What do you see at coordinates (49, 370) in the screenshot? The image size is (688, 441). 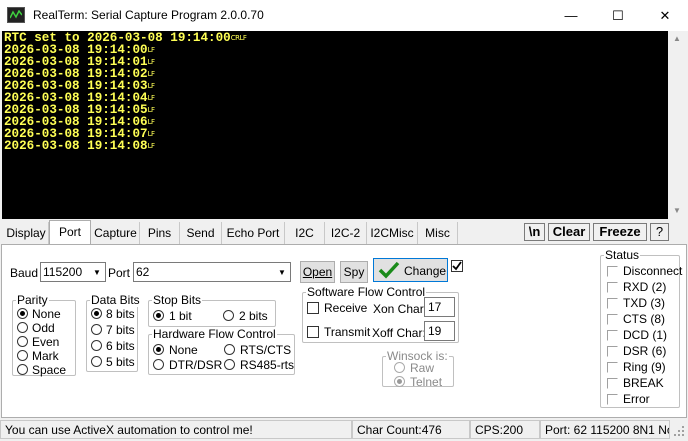 I see `parity-space-label: Space` at bounding box center [49, 370].